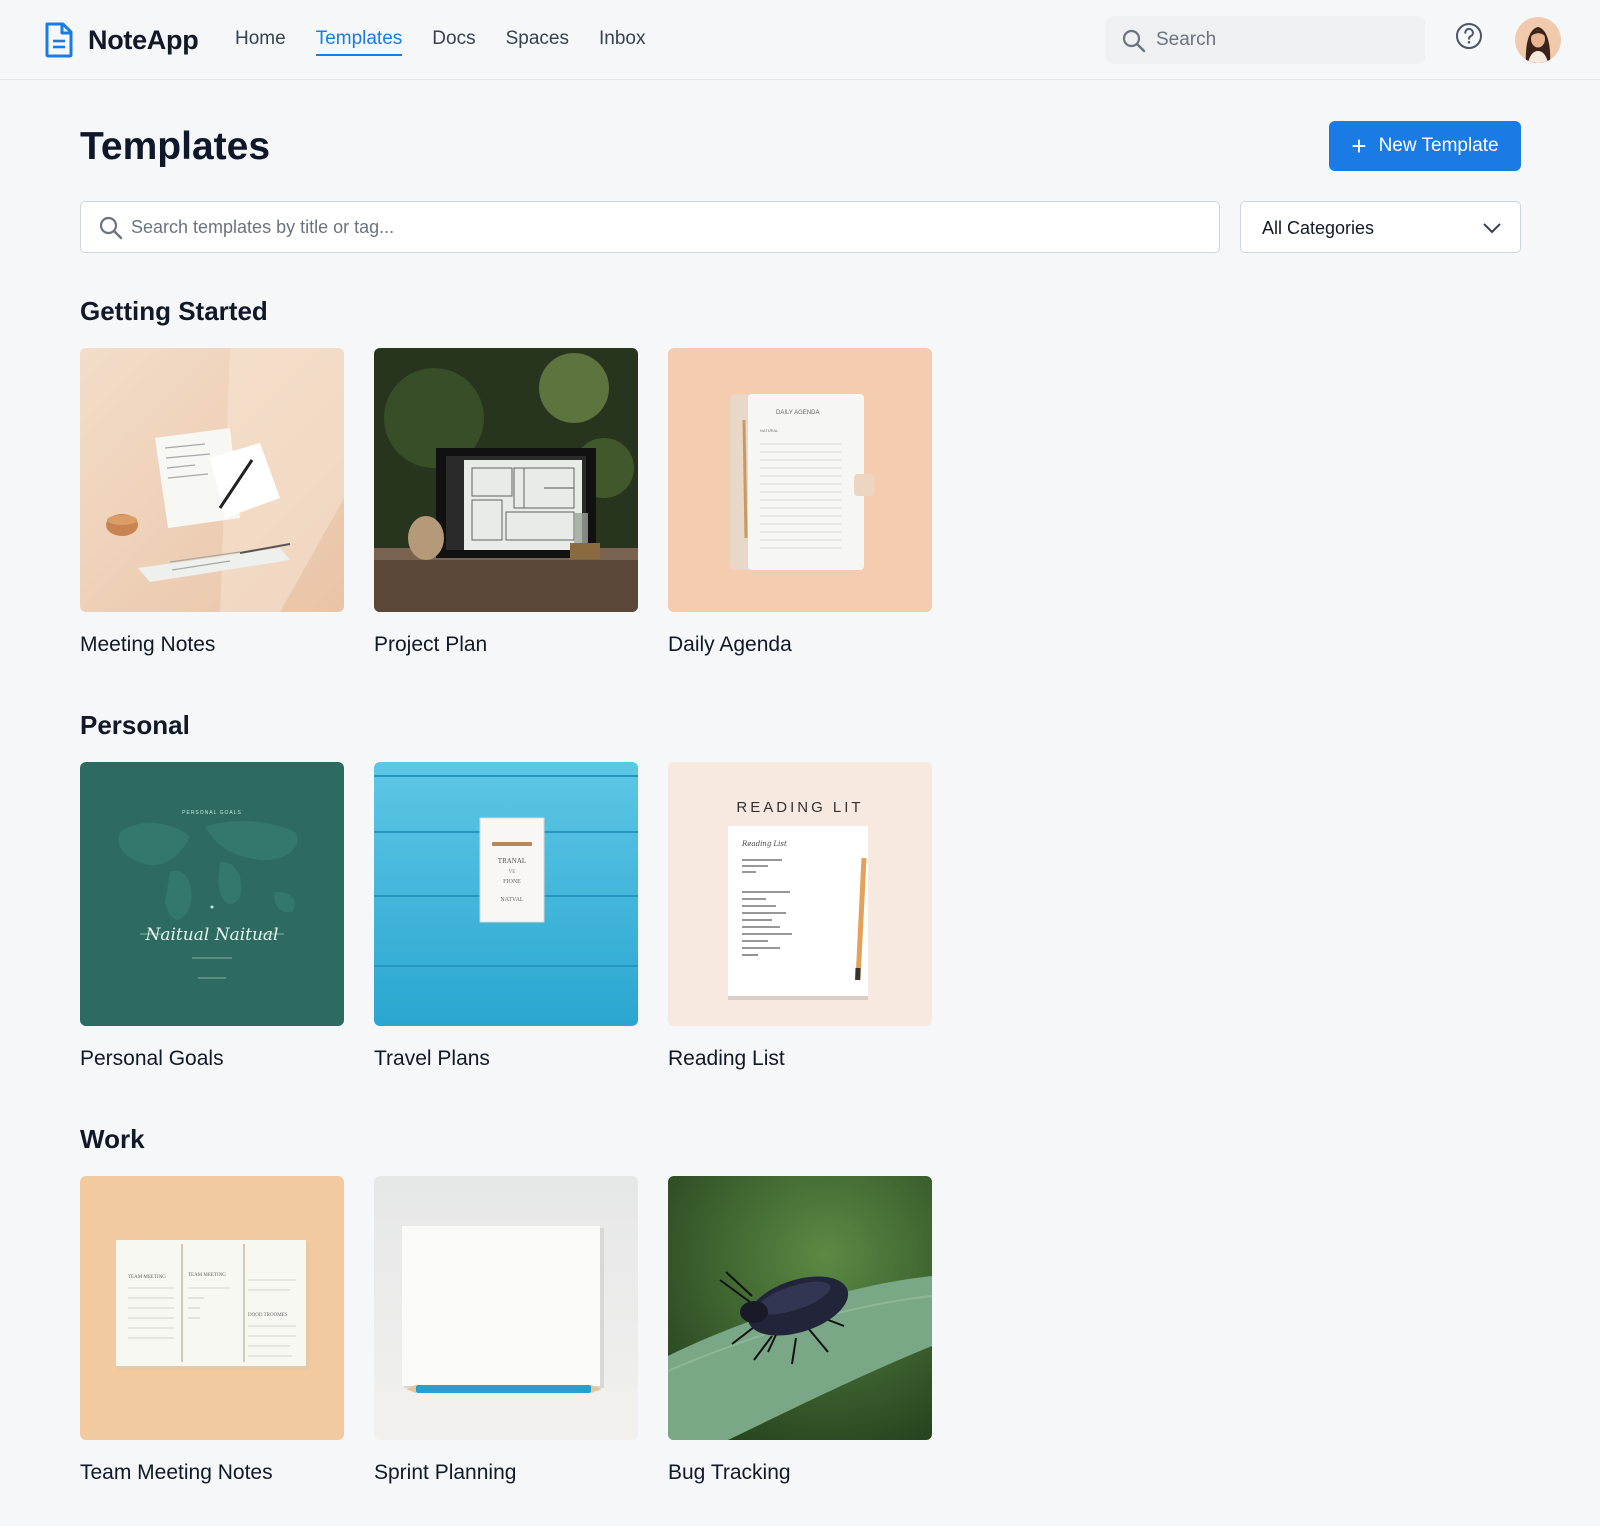  Describe the element at coordinates (726, 1058) in the screenshot. I see `template-card-label: Reading List` at that location.